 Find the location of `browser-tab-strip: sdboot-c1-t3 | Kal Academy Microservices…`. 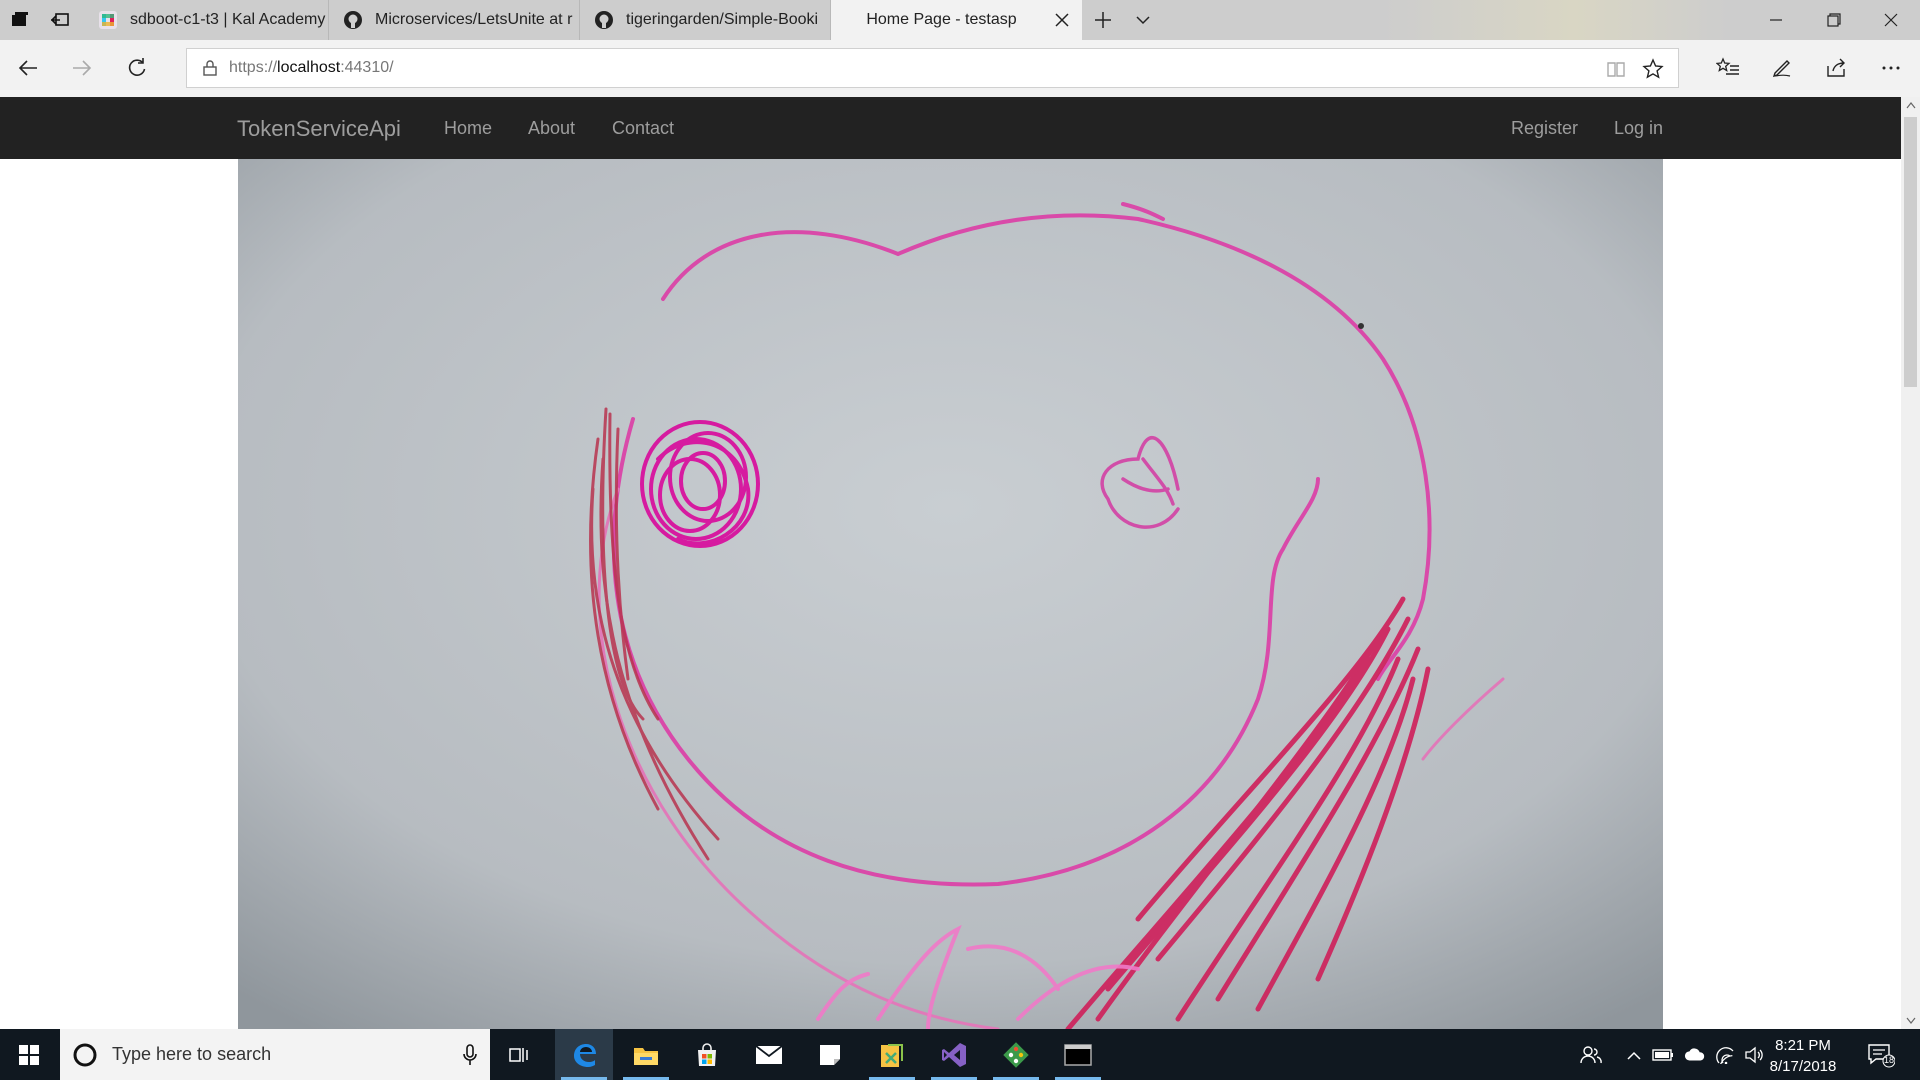

browser-tab-strip: sdboot-c1-t3 | Kal Academy Microservices… is located at coordinates (960, 20).